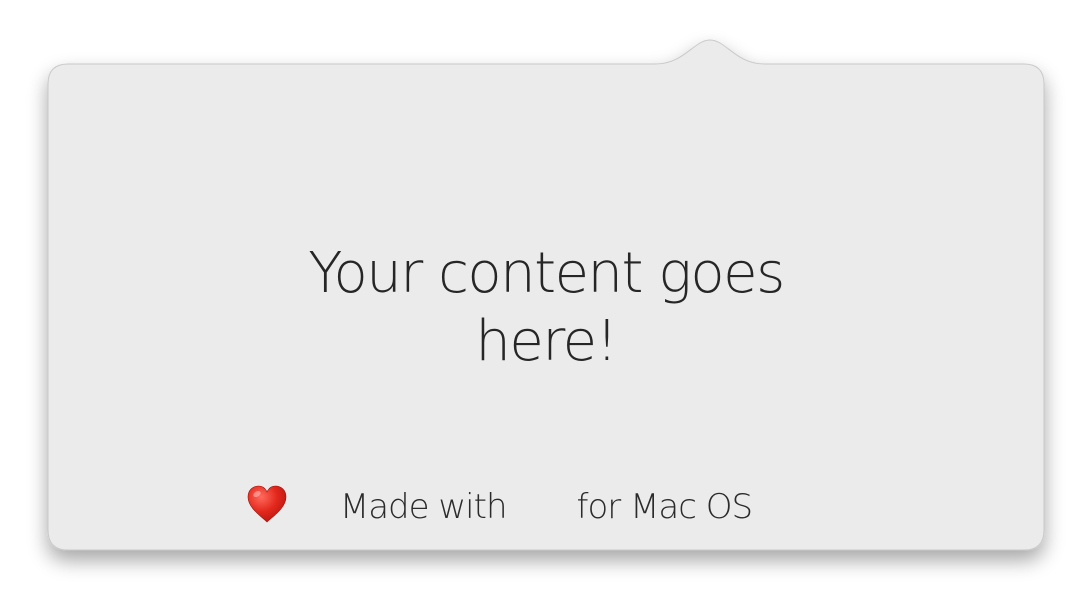  I want to click on popover-heading: Your content goes here!, so click(546, 307).